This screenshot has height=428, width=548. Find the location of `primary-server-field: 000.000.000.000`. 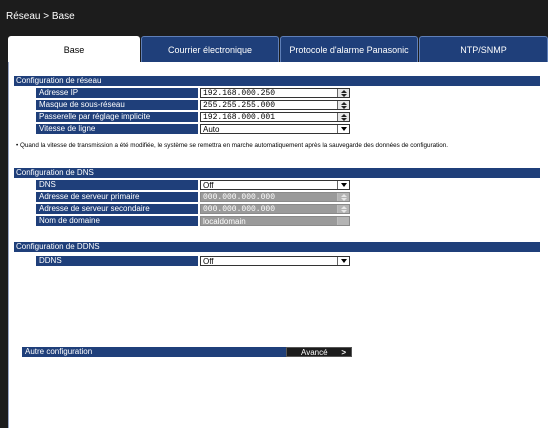

primary-server-field: 000.000.000.000 is located at coordinates (275, 197).